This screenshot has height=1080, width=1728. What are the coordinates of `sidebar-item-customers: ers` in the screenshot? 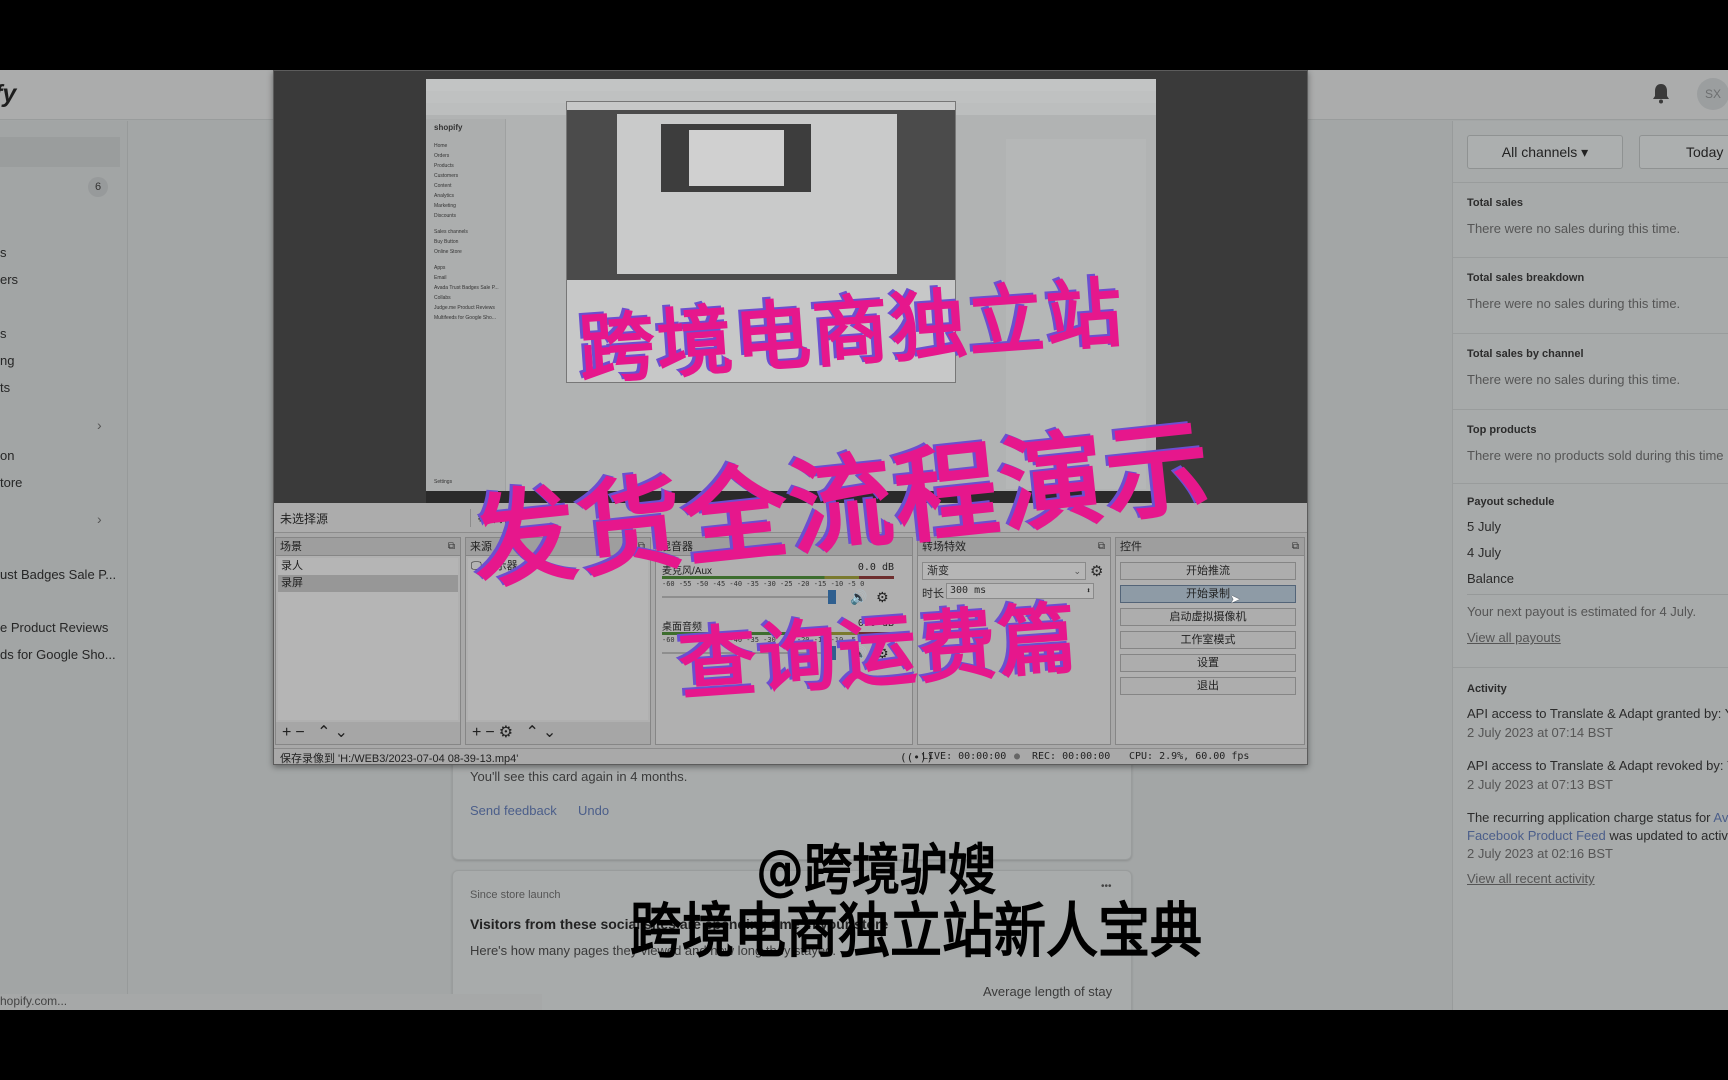 It's located at (9, 279).